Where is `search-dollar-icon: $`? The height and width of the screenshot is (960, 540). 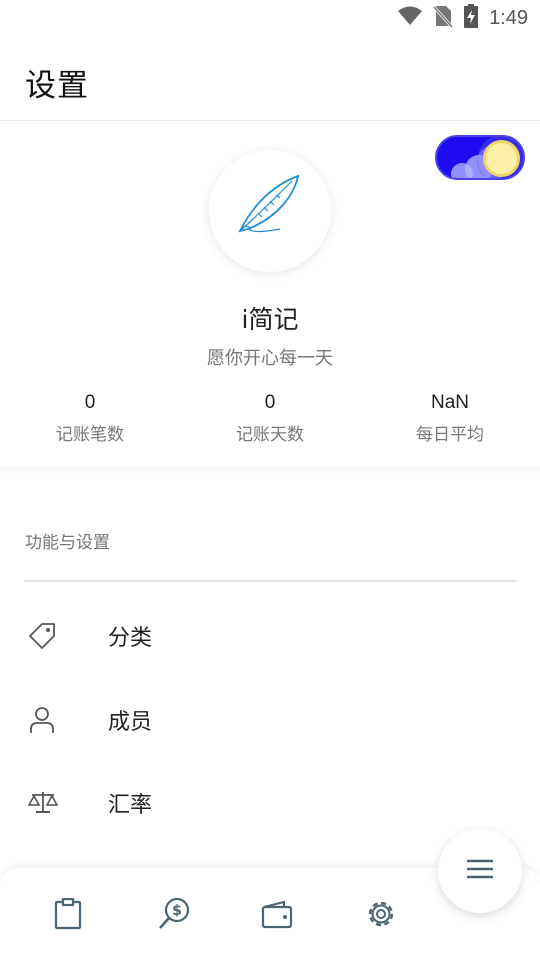
search-dollar-icon: $ is located at coordinates (174, 916).